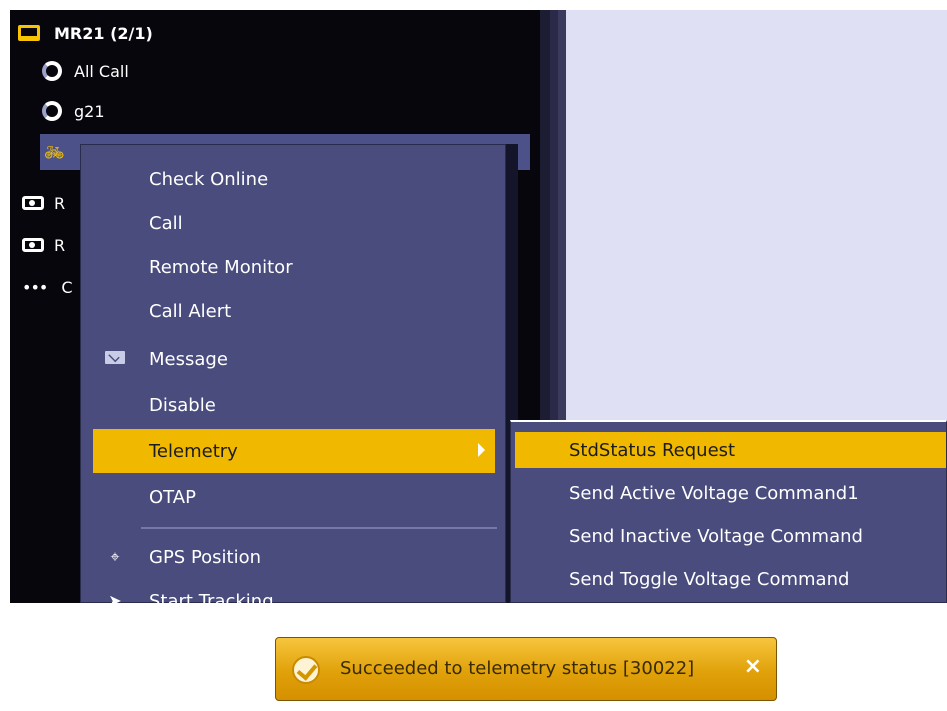 This screenshot has width=947, height=711. I want to click on menu-item-label: Call Alert, so click(190, 311).